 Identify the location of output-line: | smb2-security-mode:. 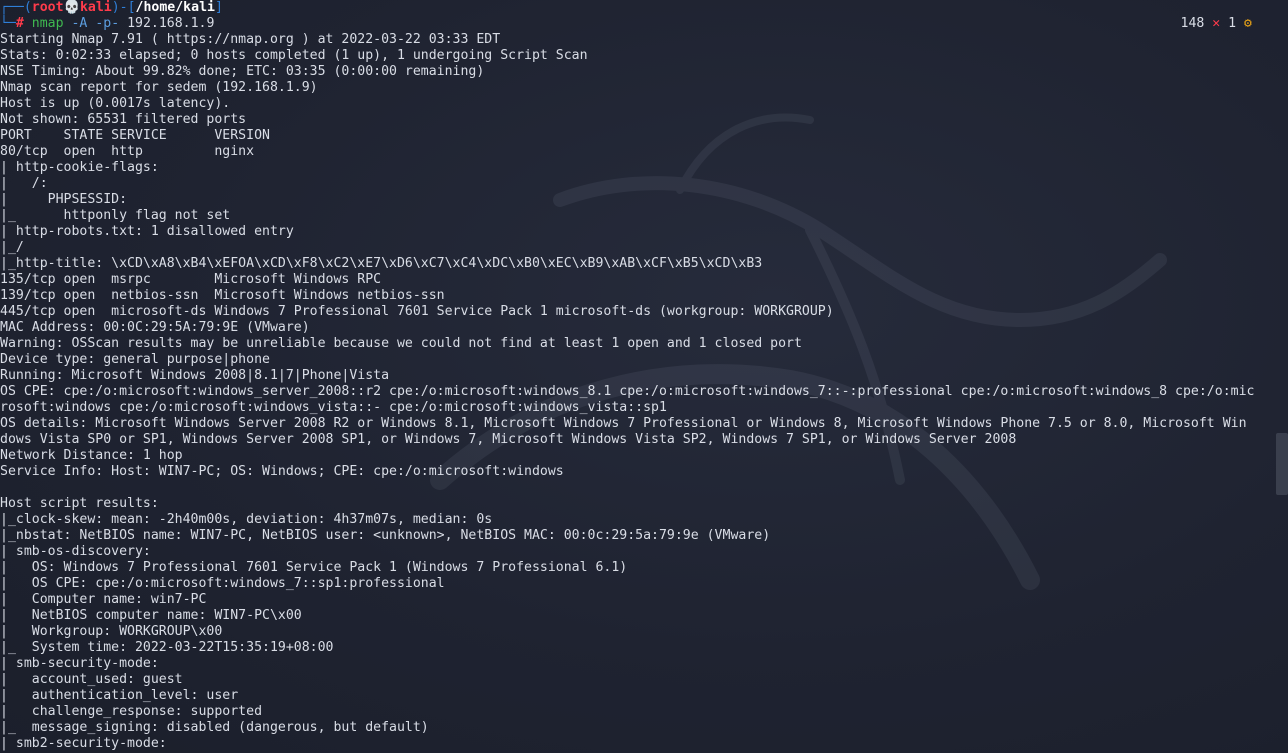
(83, 743).